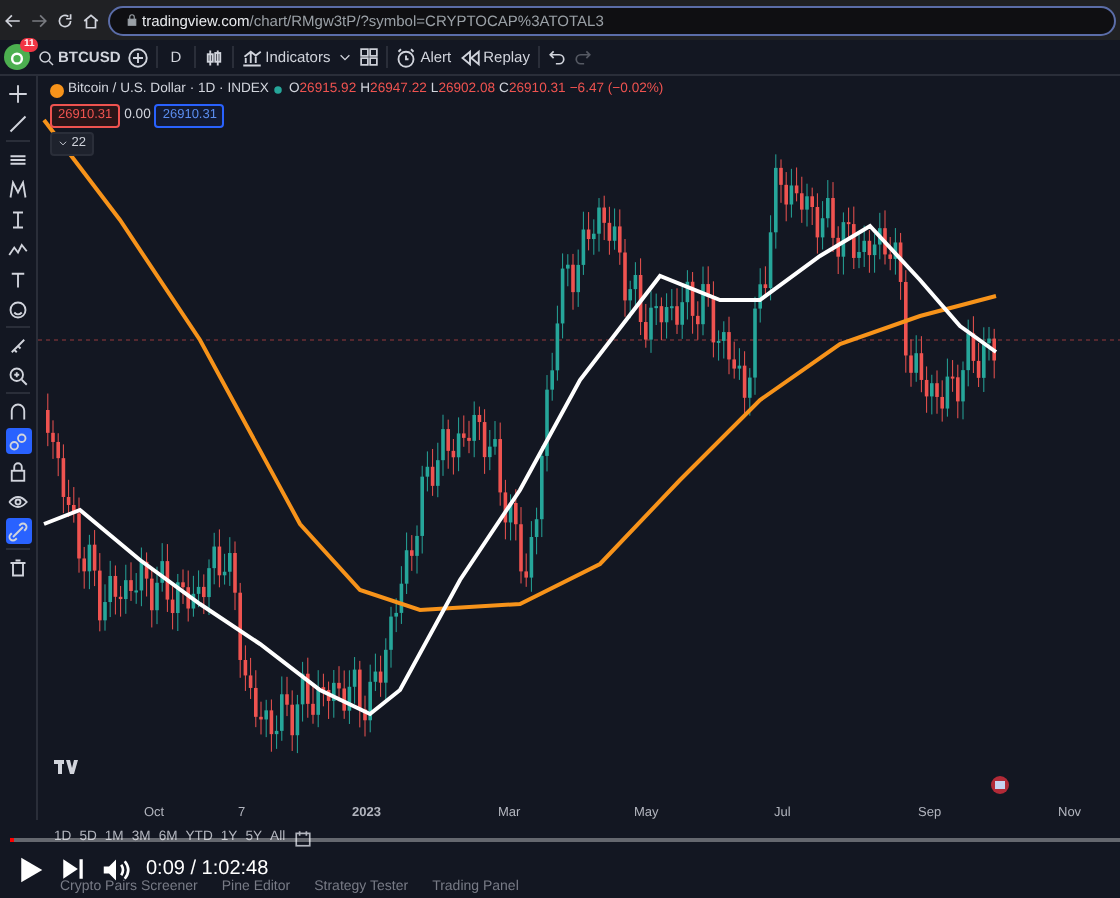  Describe the element at coordinates (18, 309) in the screenshot. I see `smiley-icon` at that location.